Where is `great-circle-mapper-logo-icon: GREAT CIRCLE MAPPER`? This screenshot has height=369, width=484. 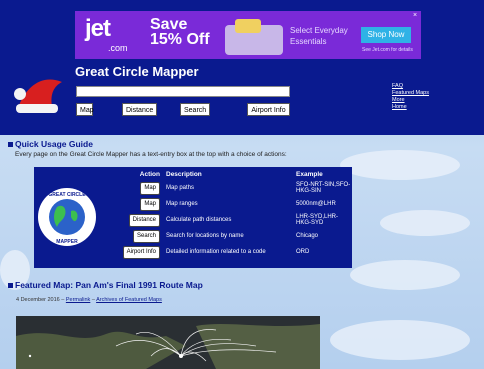 great-circle-mapper-logo-icon: GREAT CIRCLE MAPPER is located at coordinates (67, 217).